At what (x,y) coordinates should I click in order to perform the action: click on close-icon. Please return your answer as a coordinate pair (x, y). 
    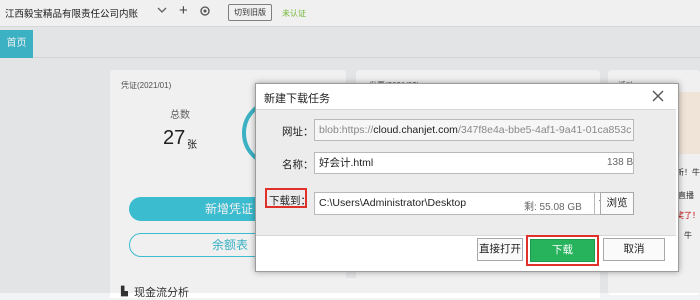
    Looking at the image, I should click on (658, 96).